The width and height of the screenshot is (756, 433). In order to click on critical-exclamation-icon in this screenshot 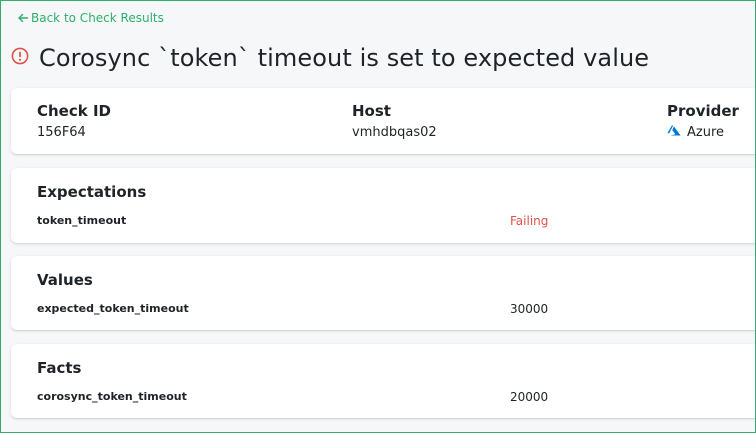, I will do `click(20, 58)`.